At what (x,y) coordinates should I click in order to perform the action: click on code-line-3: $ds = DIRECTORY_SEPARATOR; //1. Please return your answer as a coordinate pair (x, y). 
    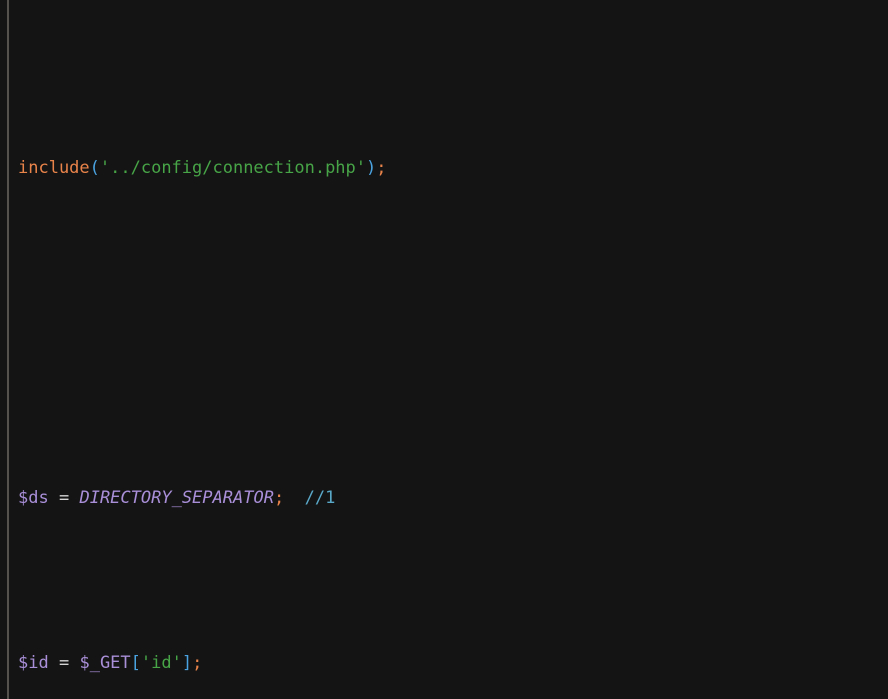
    Looking at the image, I should click on (444, 498).